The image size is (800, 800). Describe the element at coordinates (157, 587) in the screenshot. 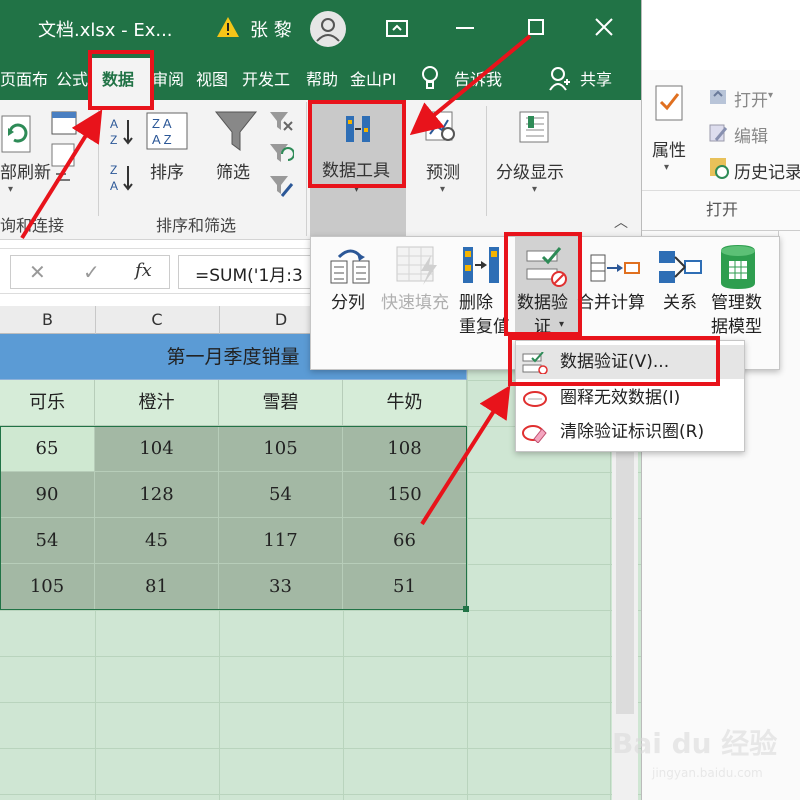

I see `data-cell: 81` at that location.